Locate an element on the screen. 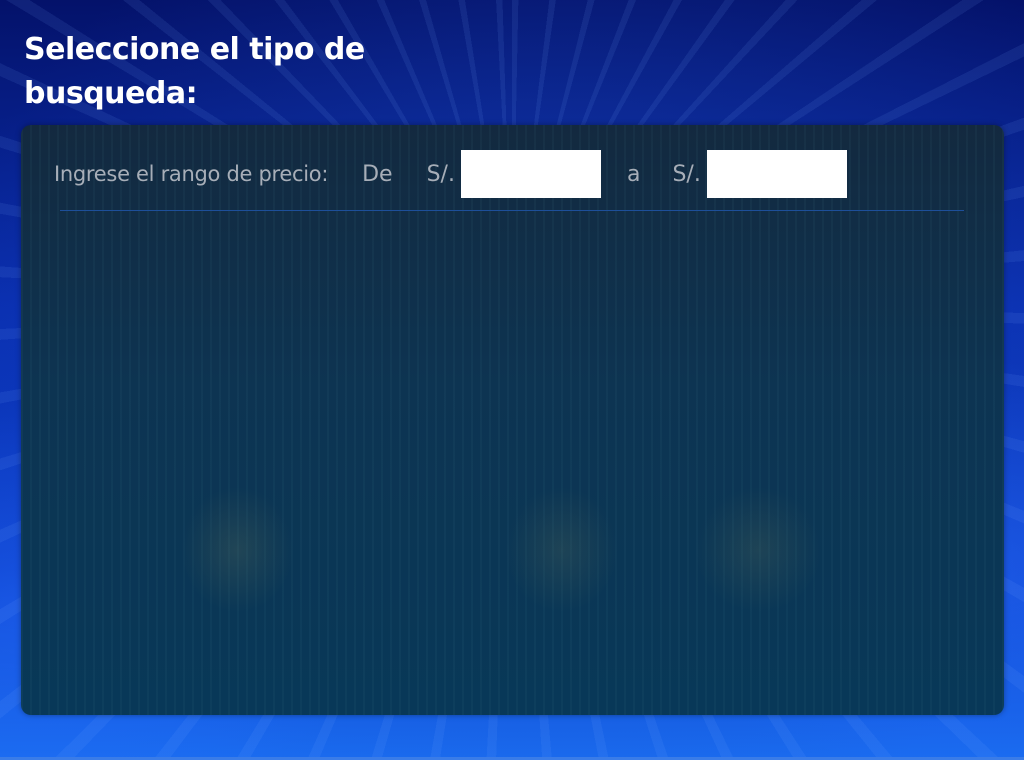 The height and width of the screenshot is (760, 1024). max-price-input is located at coordinates (776, 174).